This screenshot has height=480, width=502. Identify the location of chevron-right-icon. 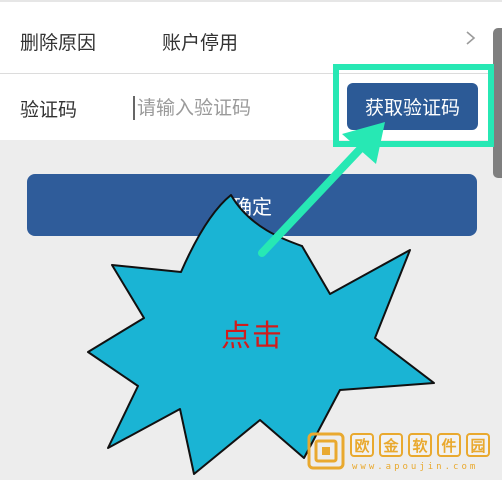
(471, 38).